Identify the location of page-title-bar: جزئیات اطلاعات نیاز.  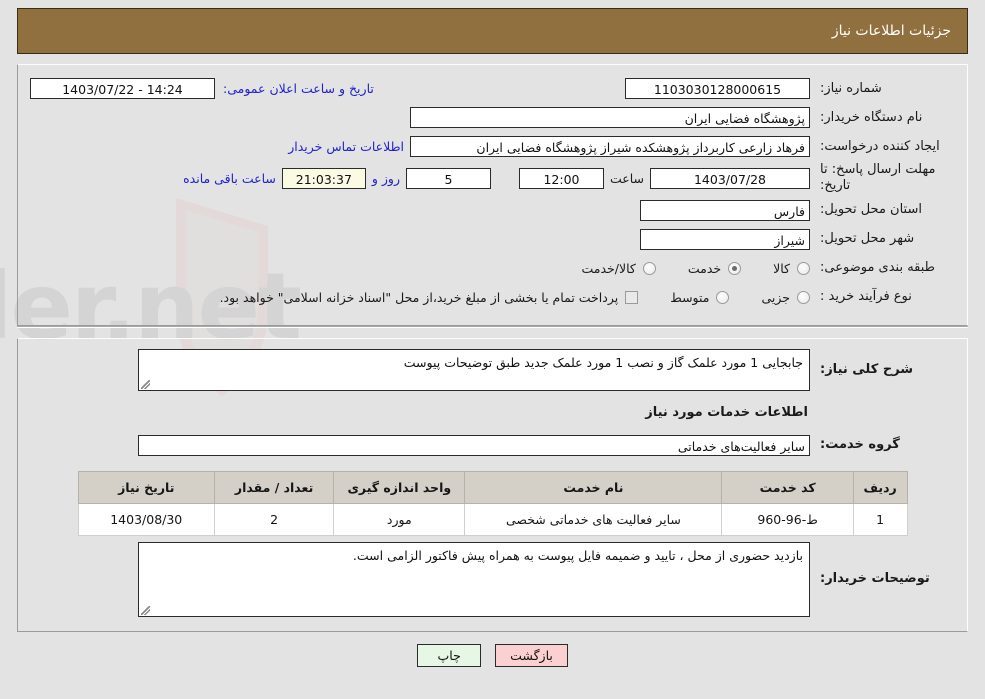
(492, 31).